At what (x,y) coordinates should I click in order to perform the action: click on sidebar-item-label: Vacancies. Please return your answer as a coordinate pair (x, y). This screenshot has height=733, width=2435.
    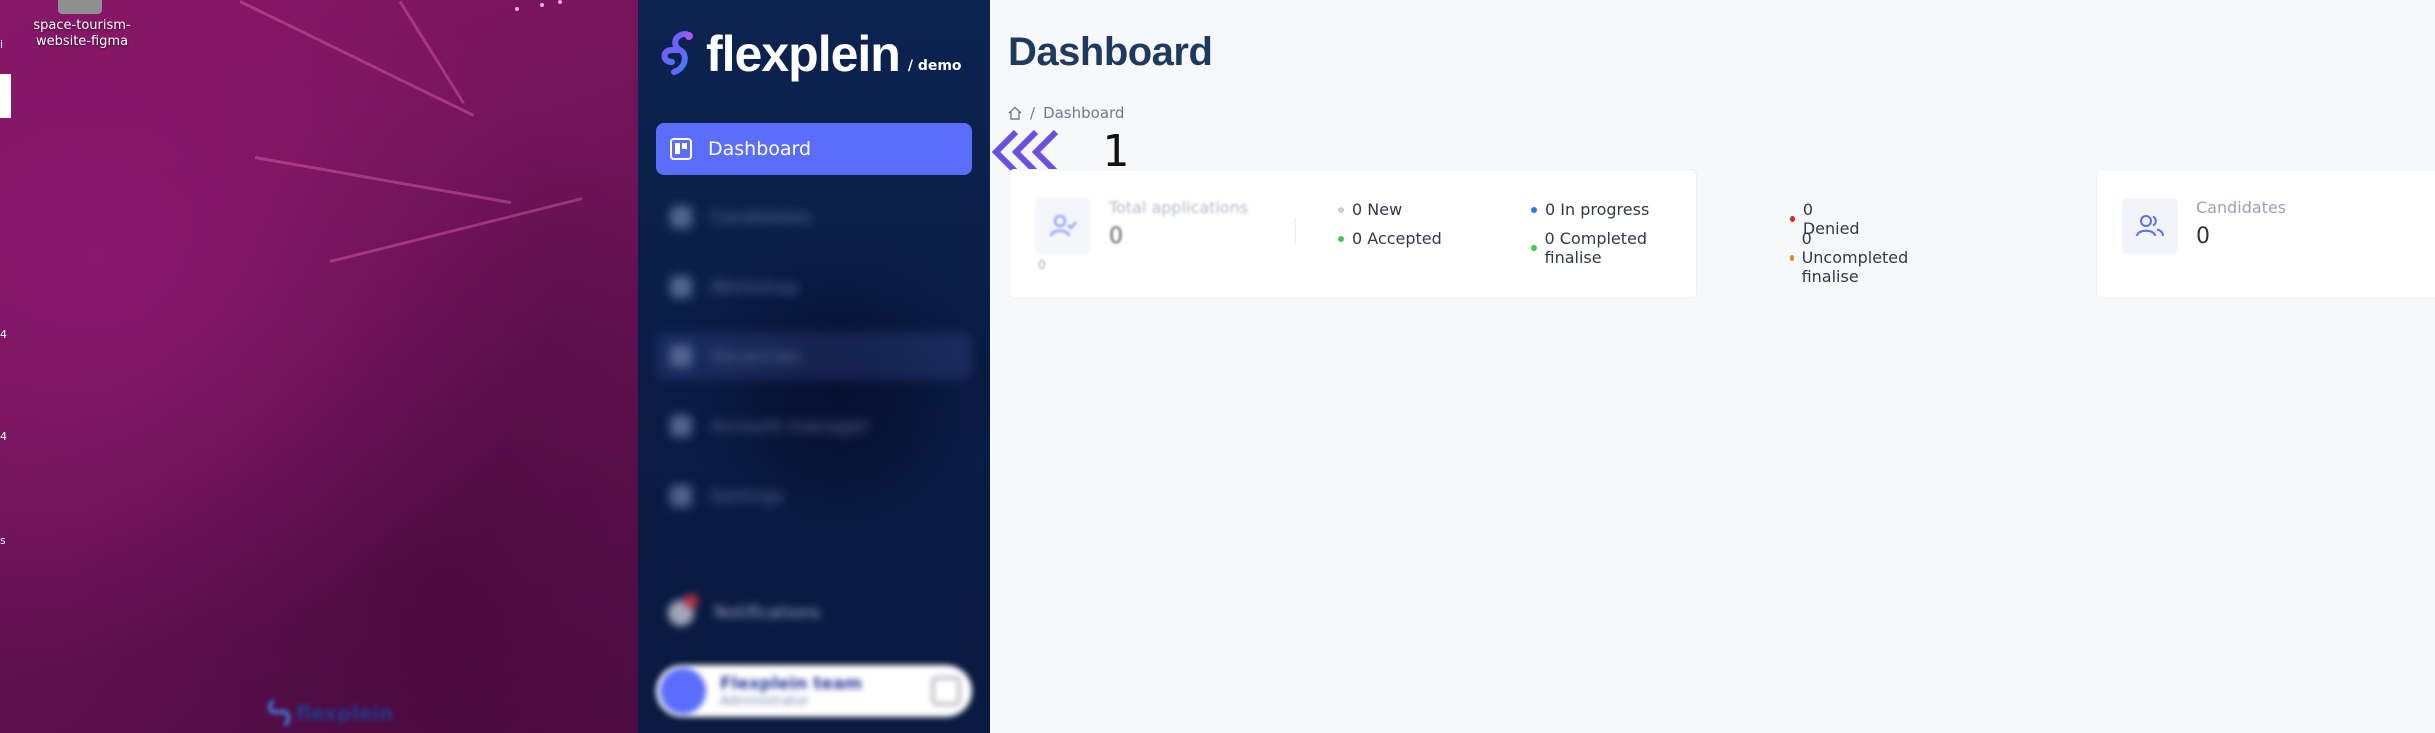
    Looking at the image, I should click on (755, 356).